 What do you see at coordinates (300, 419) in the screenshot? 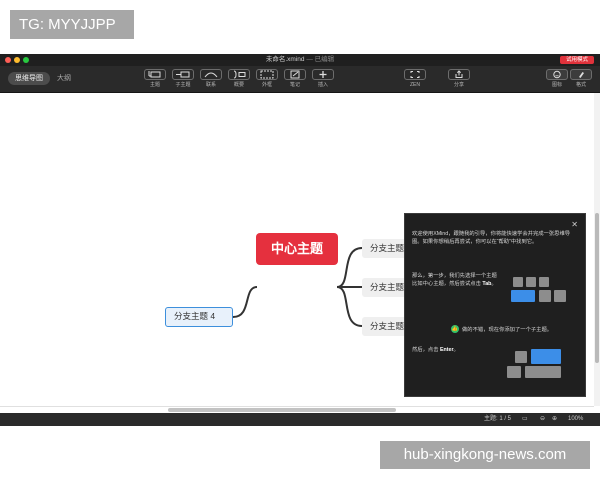
I see `status-bar: 主题: 1 / 5 ▭ ⊖ ⊕ 100%` at bounding box center [300, 419].